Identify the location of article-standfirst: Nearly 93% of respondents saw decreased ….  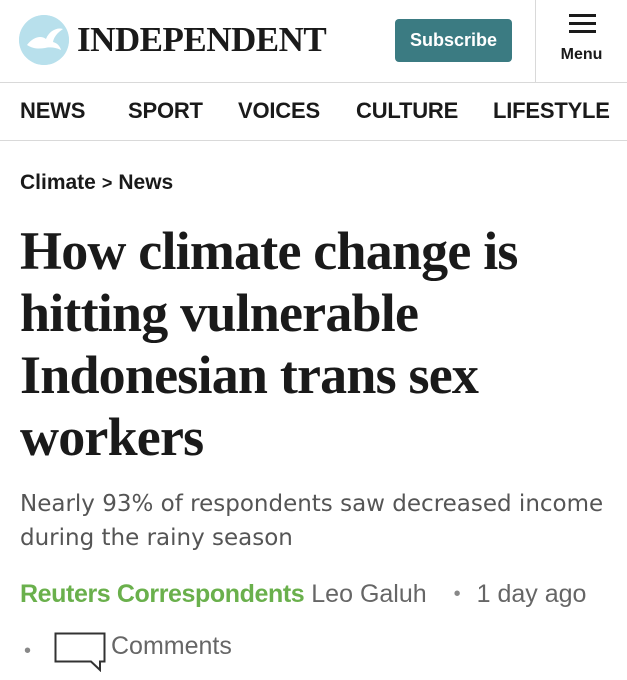
(312, 521).